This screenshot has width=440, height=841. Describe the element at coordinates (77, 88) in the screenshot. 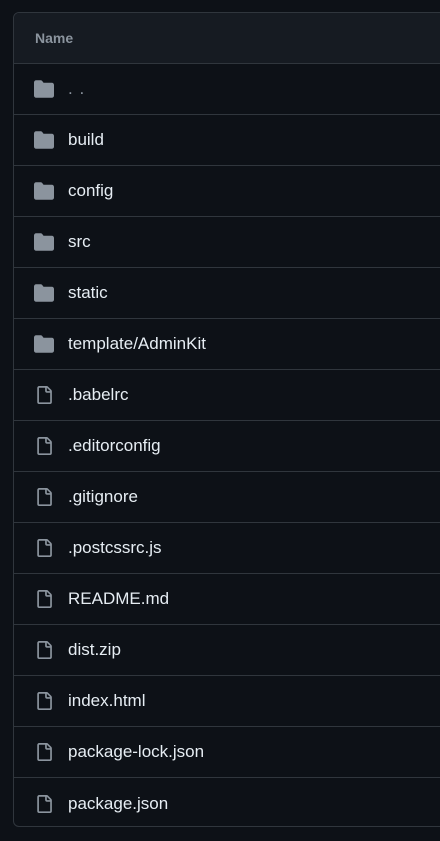

I see `list-item-label: . .` at that location.